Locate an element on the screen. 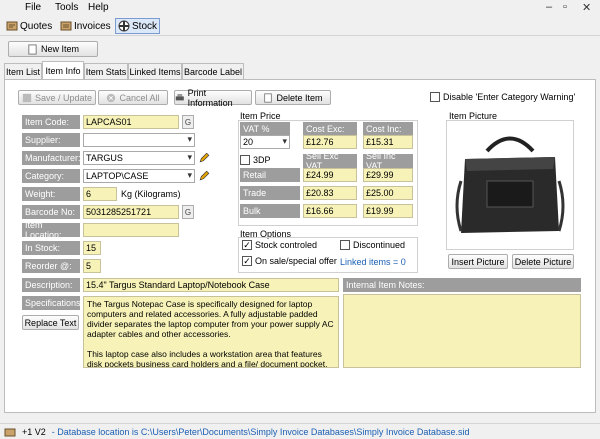 Image resolution: width=600 pixels, height=439 pixels. barcode-generate-button: G is located at coordinates (188, 212).